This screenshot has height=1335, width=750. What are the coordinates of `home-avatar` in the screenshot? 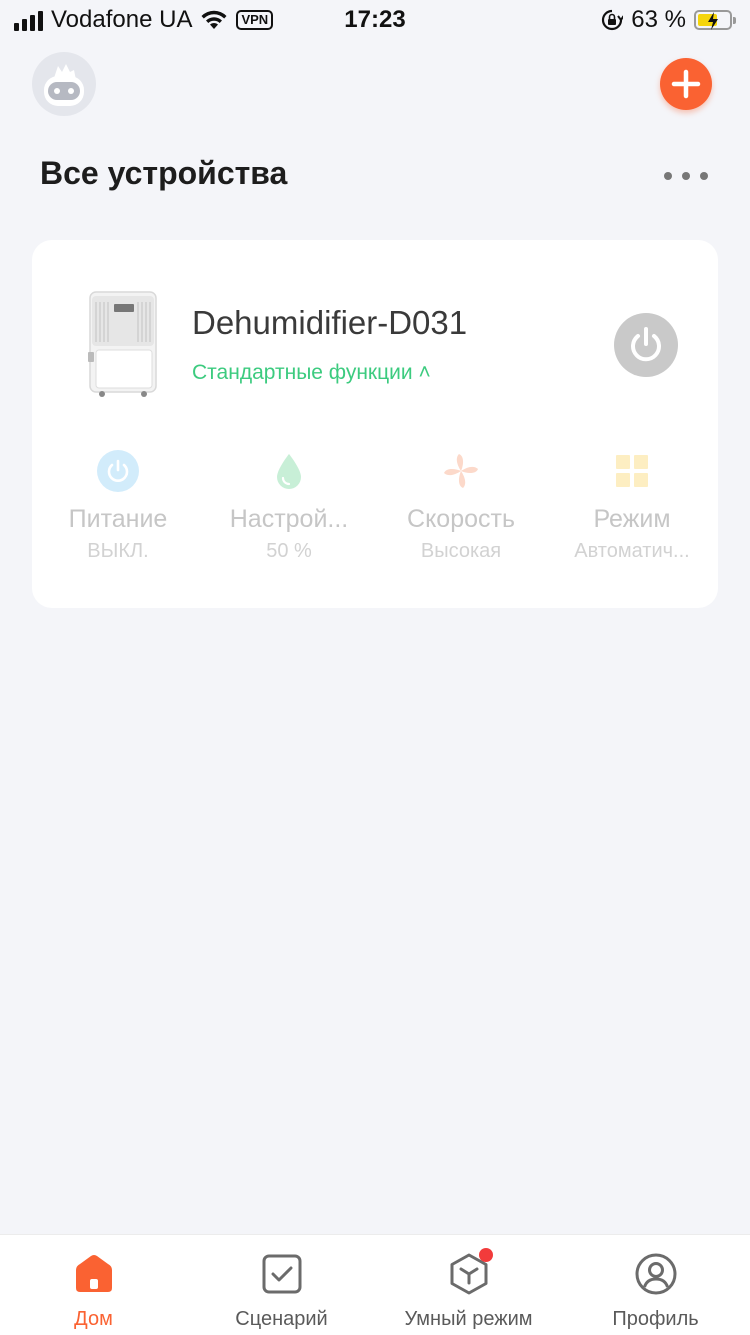 It's located at (64, 84).